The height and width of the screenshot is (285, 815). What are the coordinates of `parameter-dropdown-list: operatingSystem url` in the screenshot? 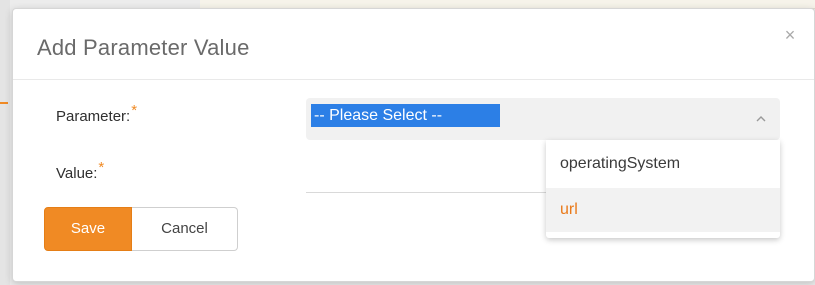 It's located at (663, 189).